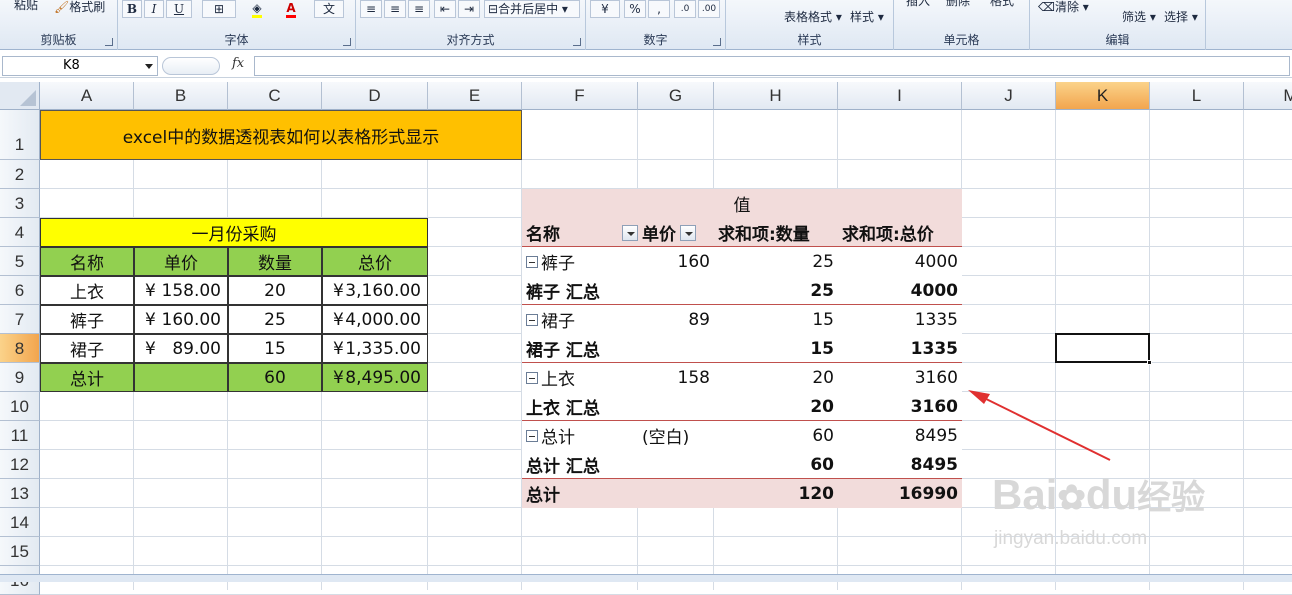 The width and height of the screenshot is (1292, 595). What do you see at coordinates (580, 96) in the screenshot?
I see `column-header-f: F` at bounding box center [580, 96].